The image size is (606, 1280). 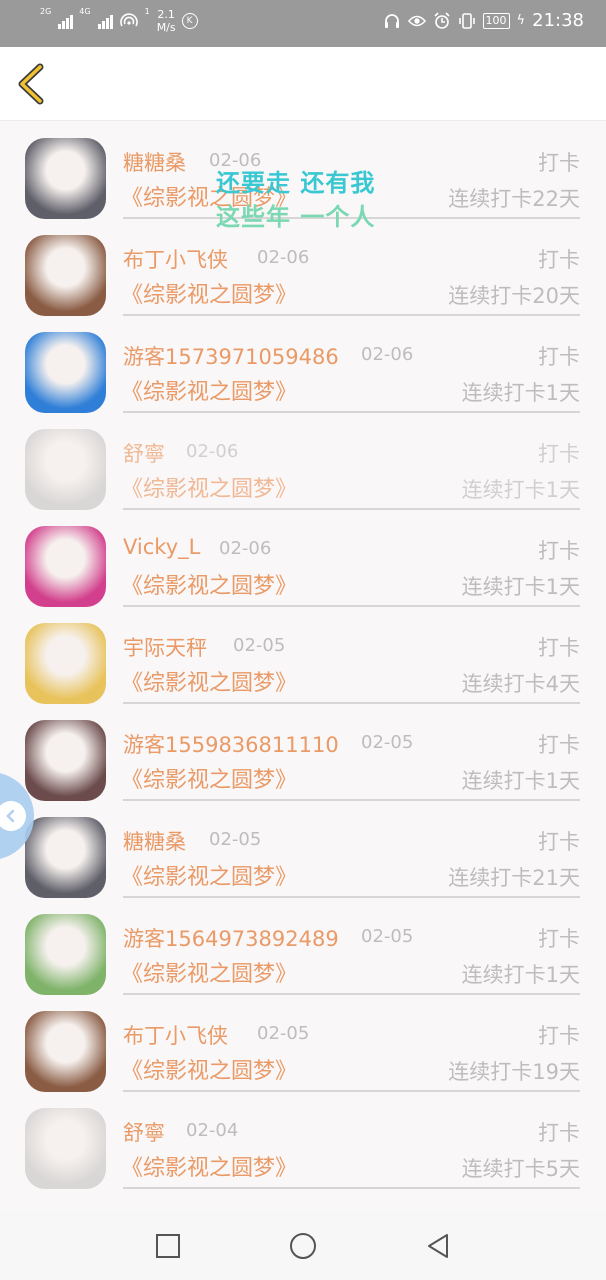 What do you see at coordinates (161, 547) in the screenshot?
I see `user-name: Vicky_L` at bounding box center [161, 547].